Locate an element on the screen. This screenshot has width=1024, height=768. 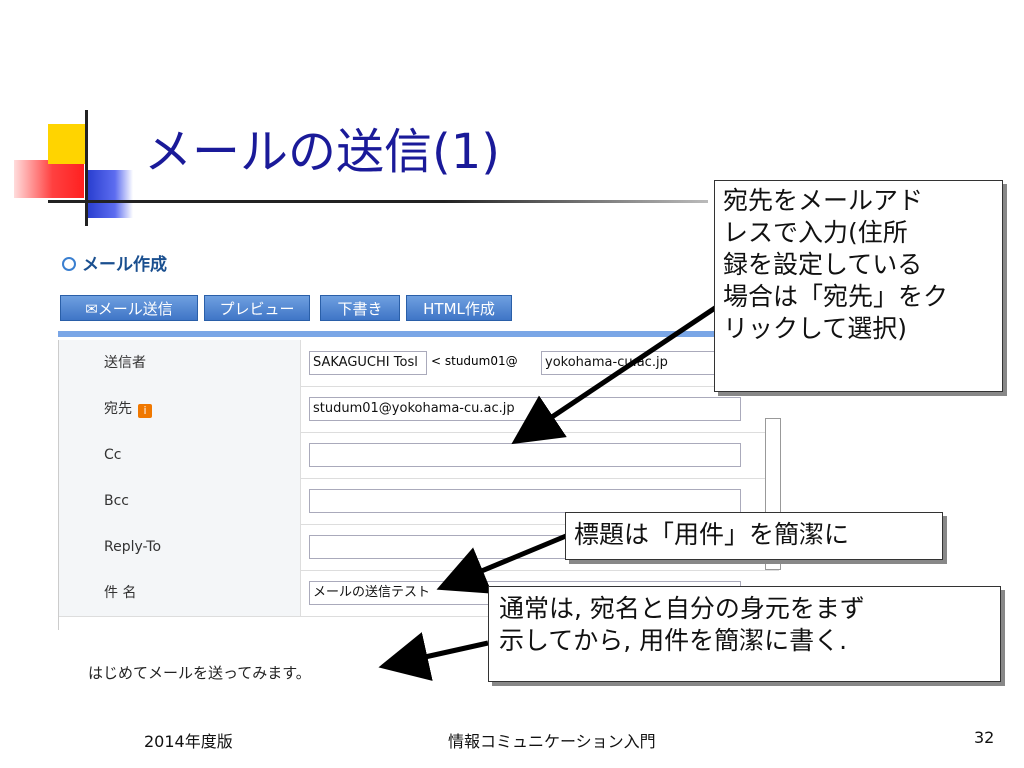
bcc-label: Bcc is located at coordinates (180, 501).